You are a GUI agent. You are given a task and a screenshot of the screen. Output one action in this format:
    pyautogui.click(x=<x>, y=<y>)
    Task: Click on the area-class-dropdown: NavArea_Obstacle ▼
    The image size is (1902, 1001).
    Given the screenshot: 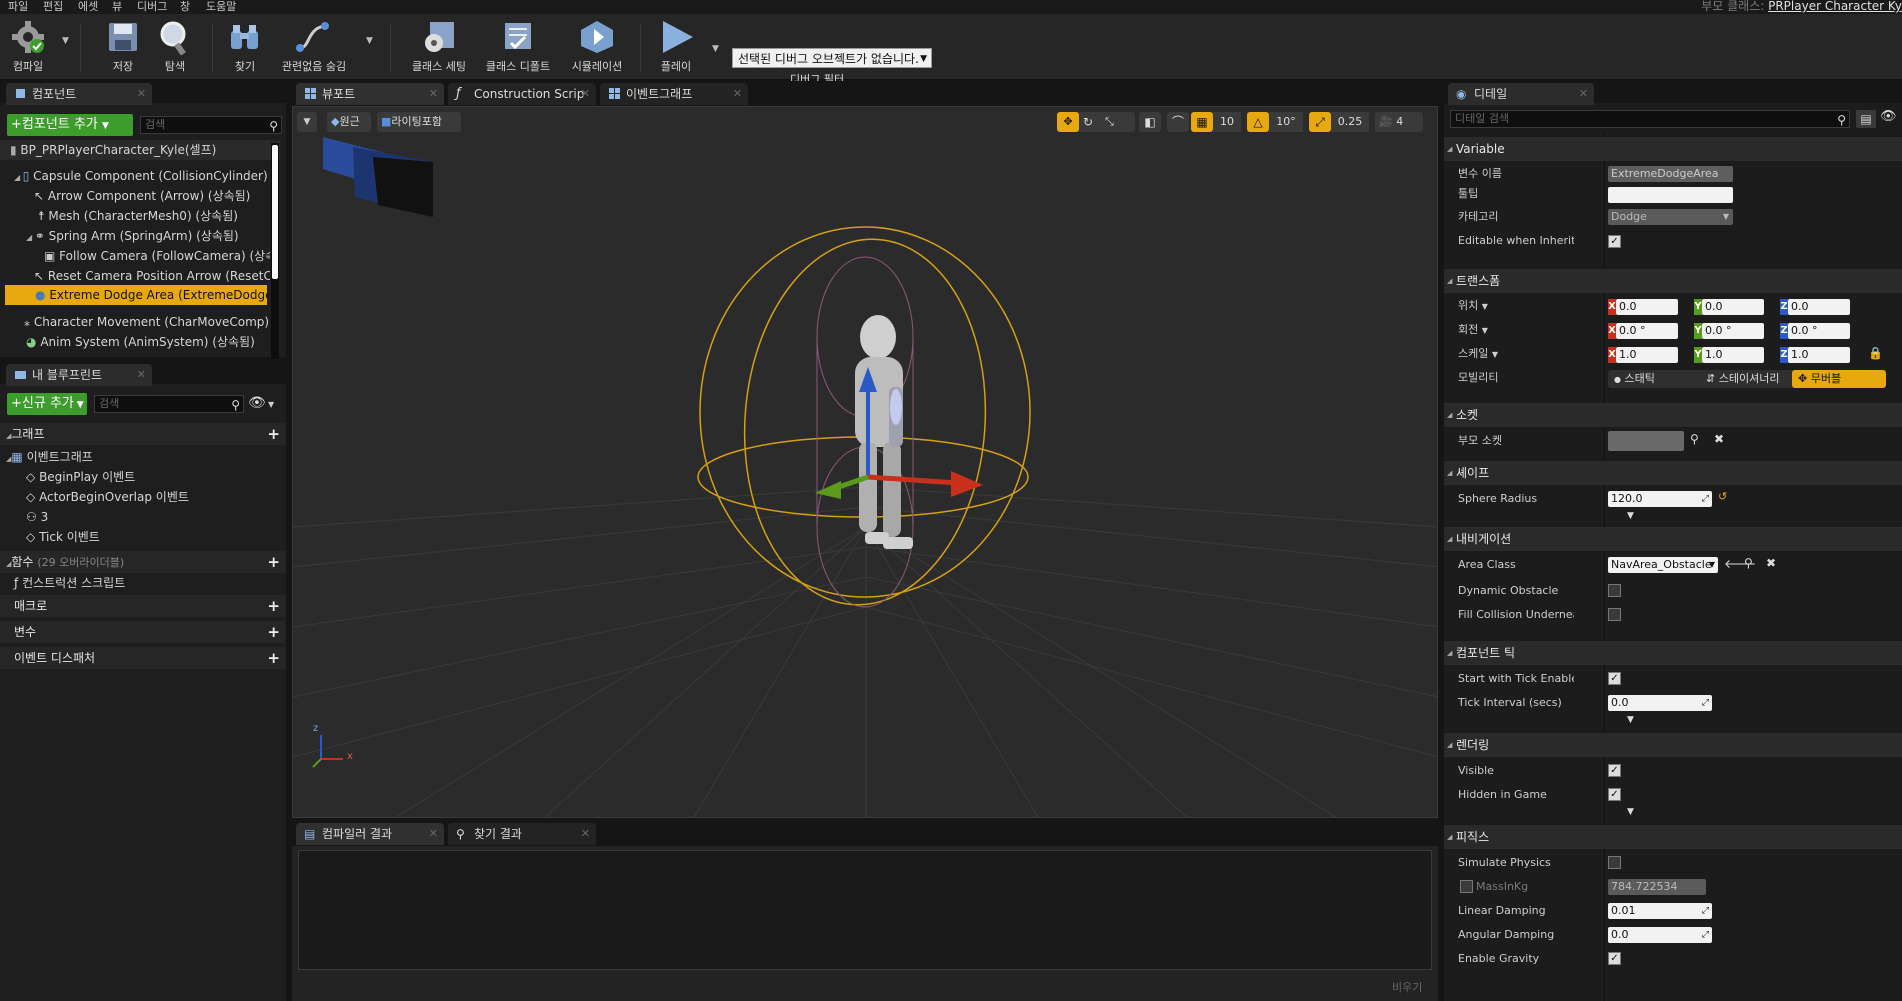 What is the action you would take?
    pyautogui.click(x=1663, y=565)
    